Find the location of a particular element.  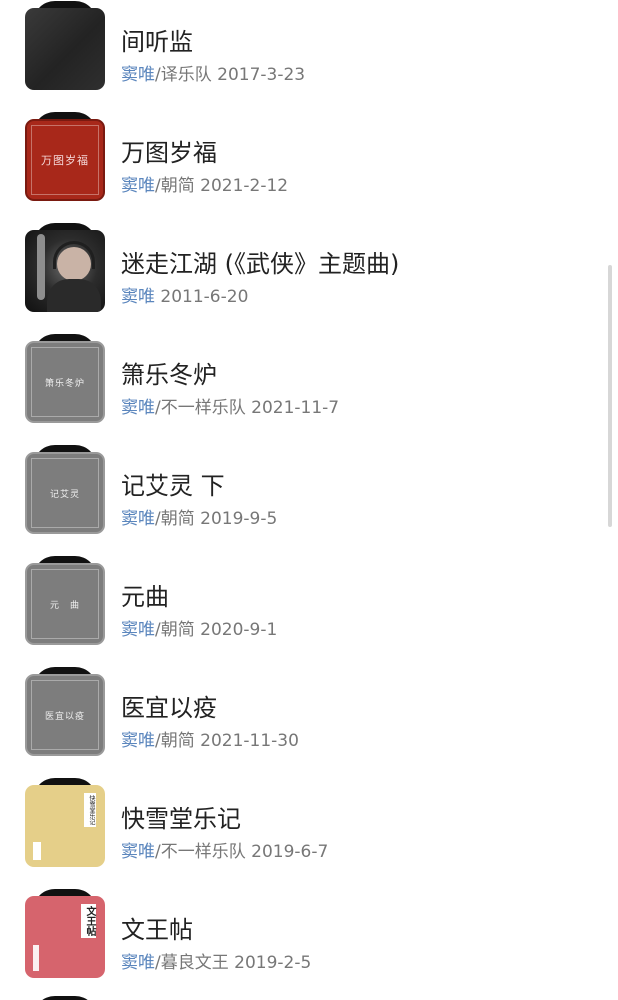

cover-vertical-label: 文王帖 is located at coordinates (88, 921).